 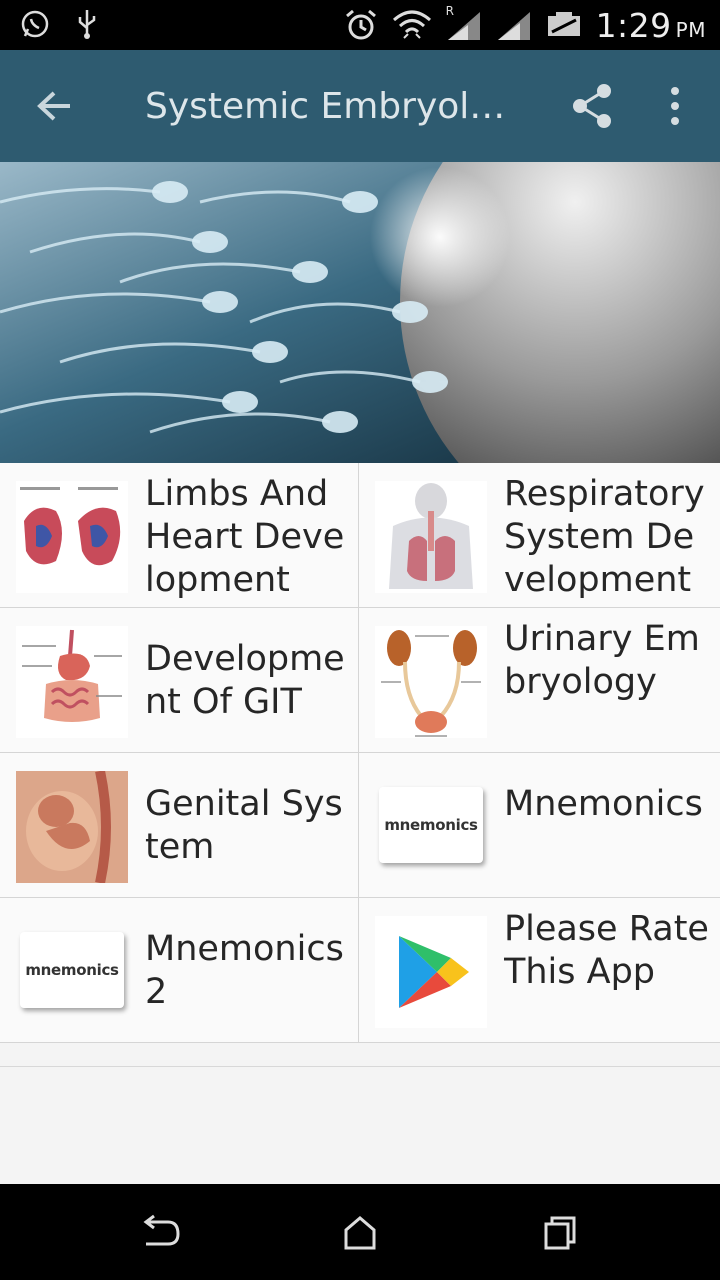 I want to click on battery-icon, so click(x=563, y=24).